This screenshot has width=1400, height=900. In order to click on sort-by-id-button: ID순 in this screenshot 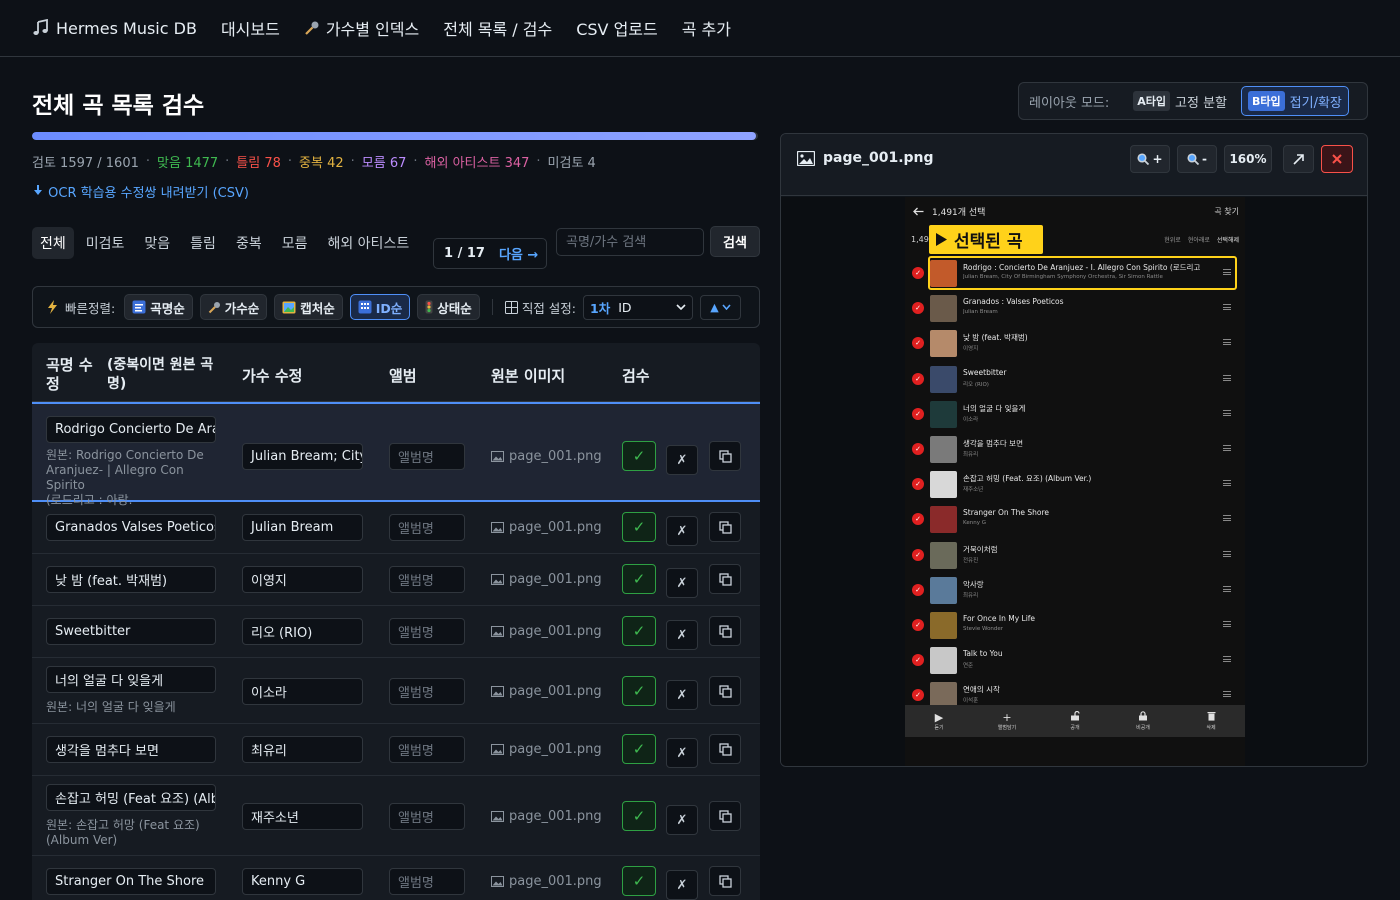, I will do `click(380, 307)`.